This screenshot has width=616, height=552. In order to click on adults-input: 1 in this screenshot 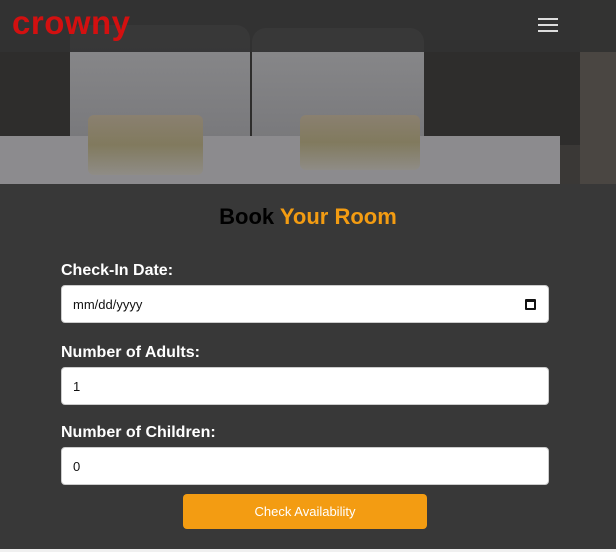, I will do `click(305, 386)`.